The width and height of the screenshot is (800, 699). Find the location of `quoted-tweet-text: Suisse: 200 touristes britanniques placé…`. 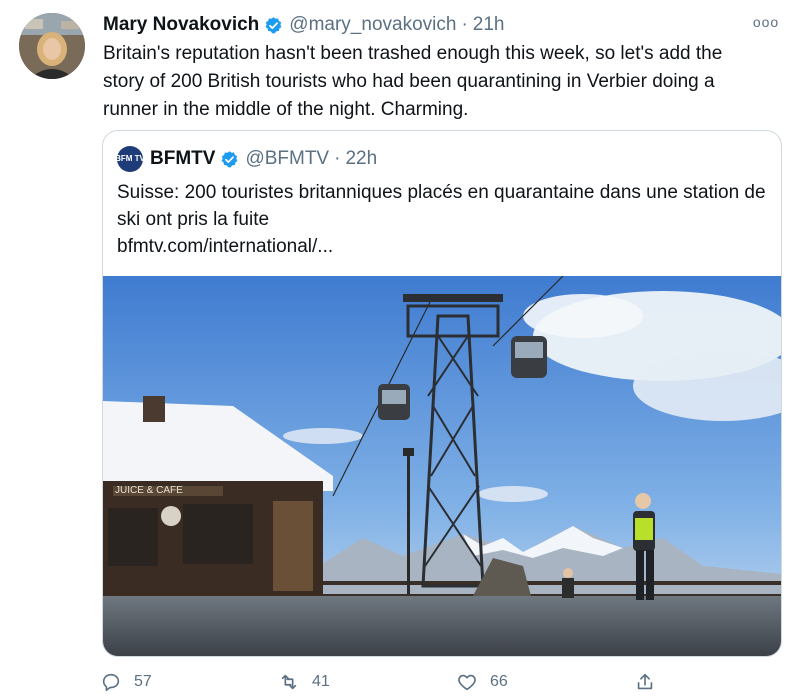

quoted-tweet-text: Suisse: 200 touristes britanniques placé… is located at coordinates (442, 219).